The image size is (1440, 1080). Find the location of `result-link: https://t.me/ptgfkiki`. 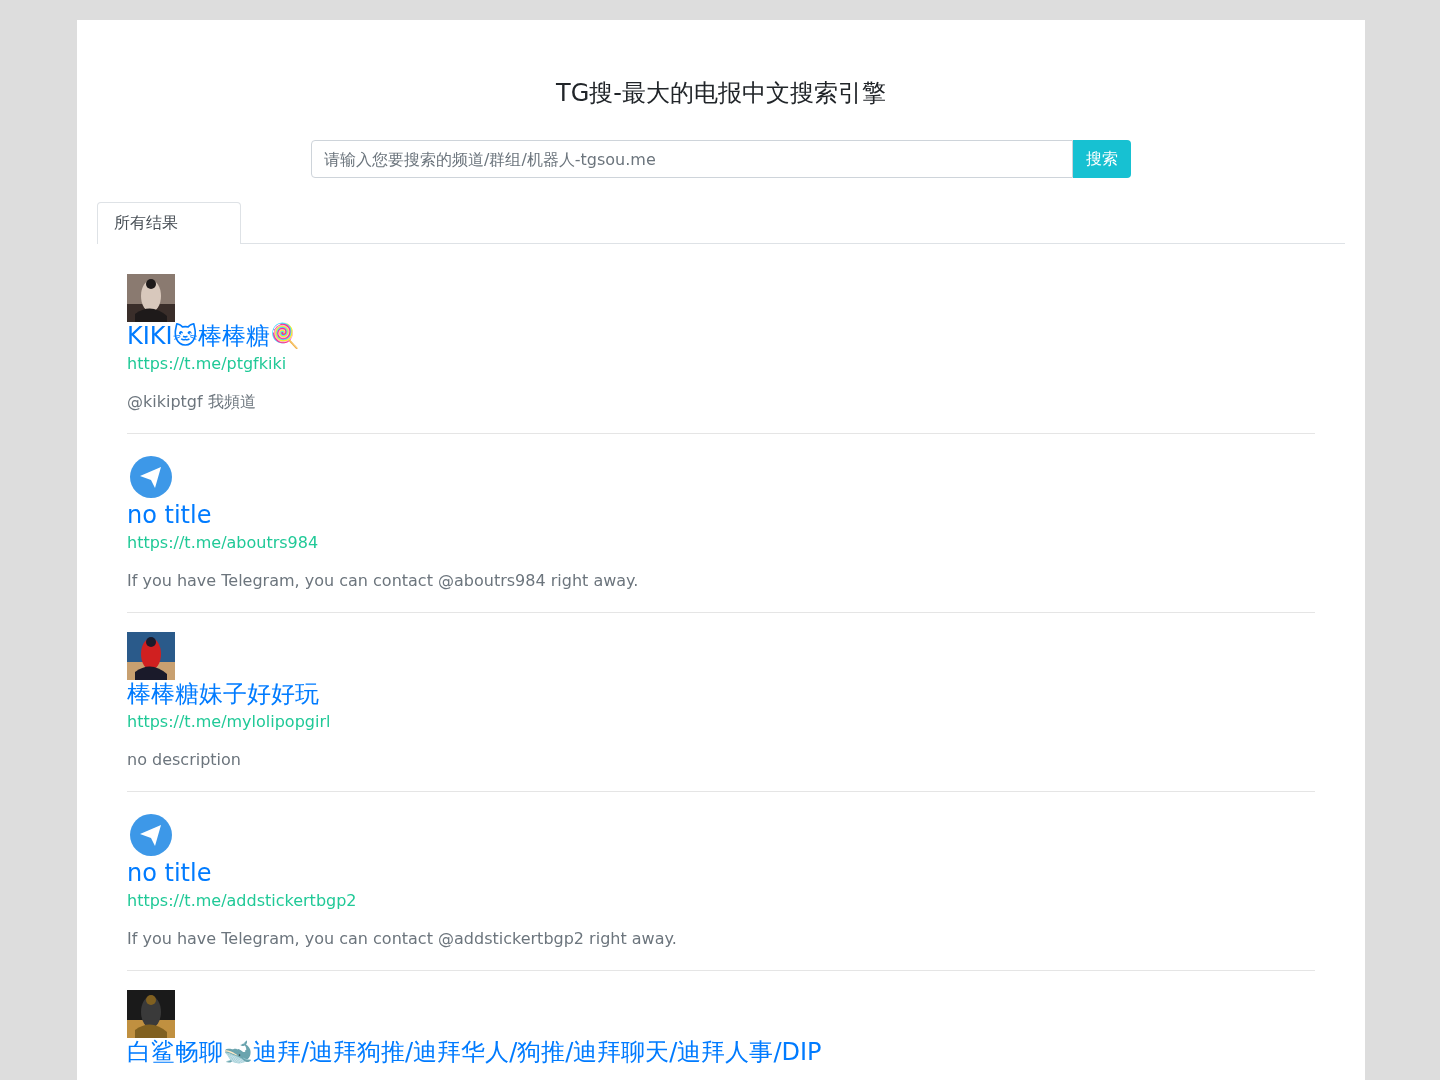

result-link: https://t.me/ptgfkiki is located at coordinates (207, 364).